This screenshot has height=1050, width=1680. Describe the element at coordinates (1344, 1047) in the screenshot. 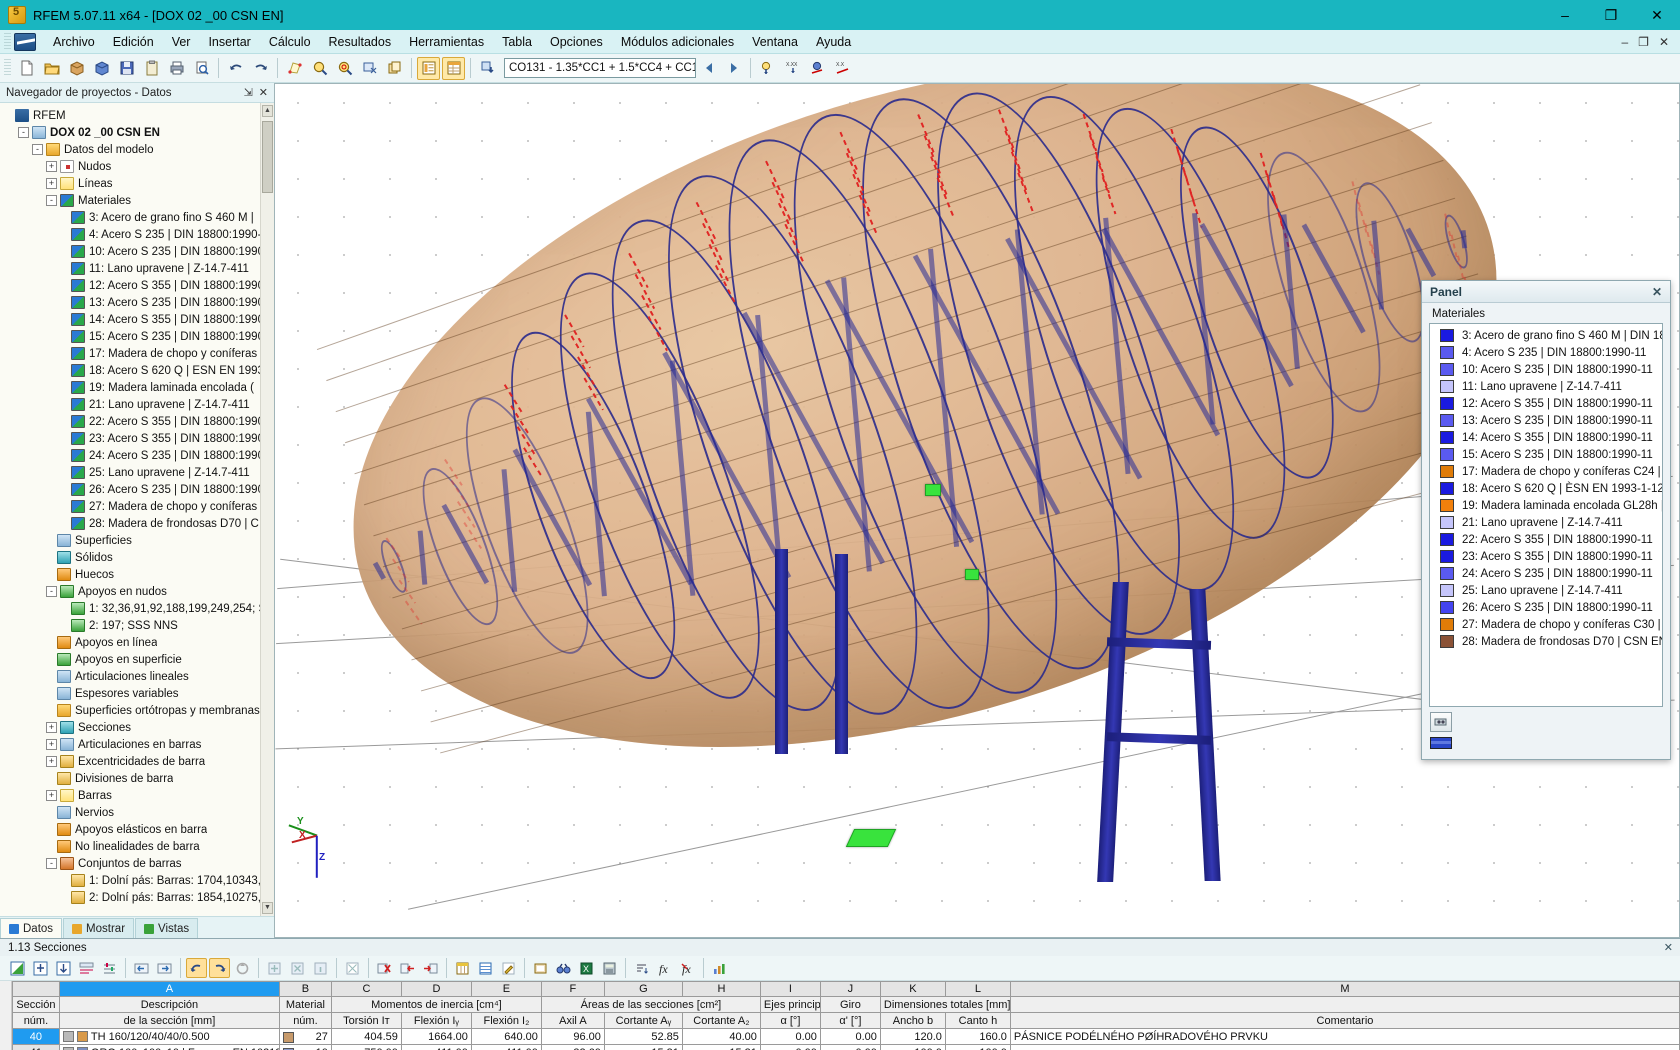

I see `comment-cell` at that location.